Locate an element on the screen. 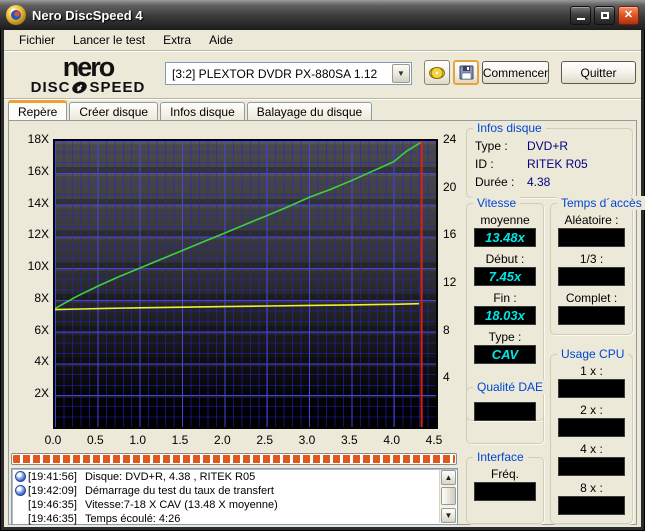  menu-lancer-le-test: Lancer le test is located at coordinates (109, 40).